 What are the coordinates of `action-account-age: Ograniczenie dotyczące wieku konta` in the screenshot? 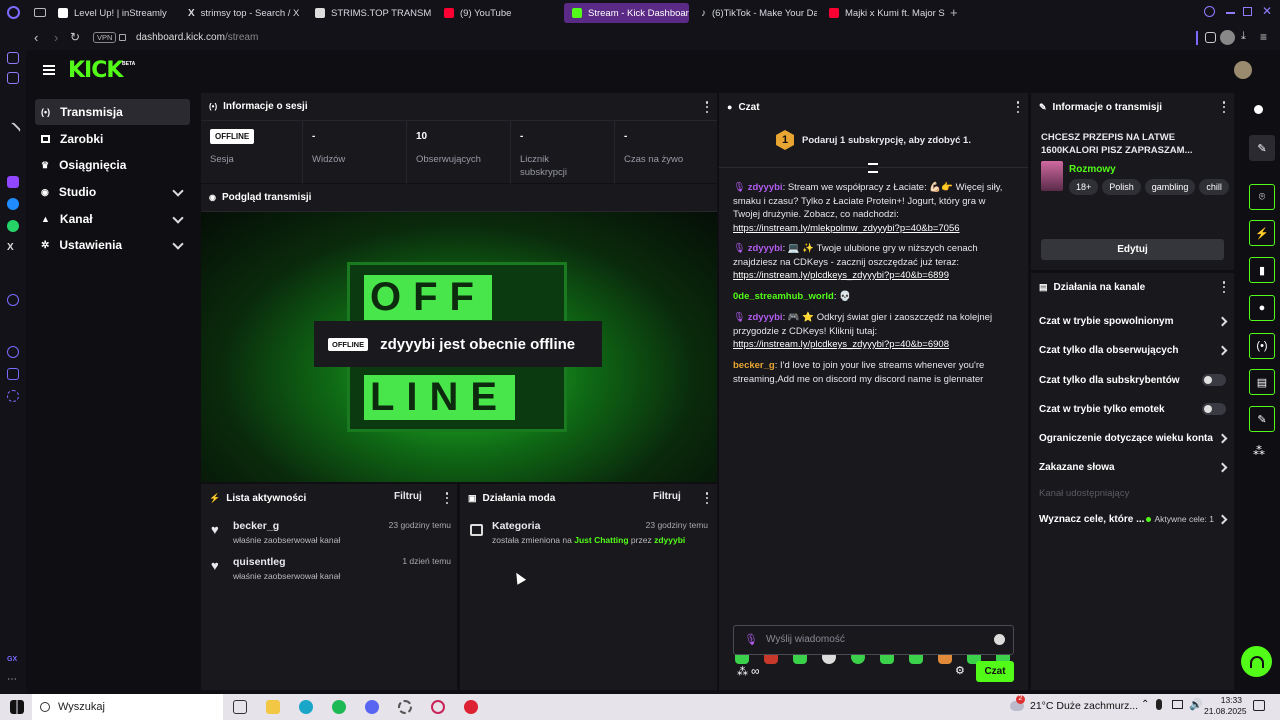 It's located at (1132, 438).